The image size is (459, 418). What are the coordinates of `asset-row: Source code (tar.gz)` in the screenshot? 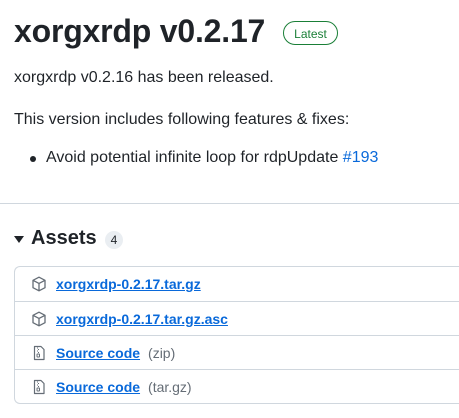 It's located at (237, 386).